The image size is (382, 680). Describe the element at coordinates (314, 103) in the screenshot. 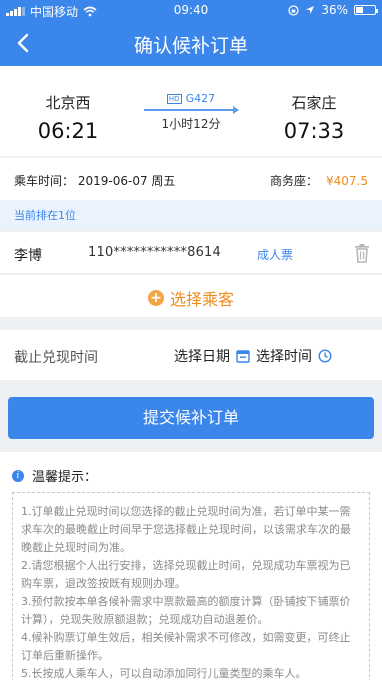

I see `arrival-station-name: 石家庄` at that location.